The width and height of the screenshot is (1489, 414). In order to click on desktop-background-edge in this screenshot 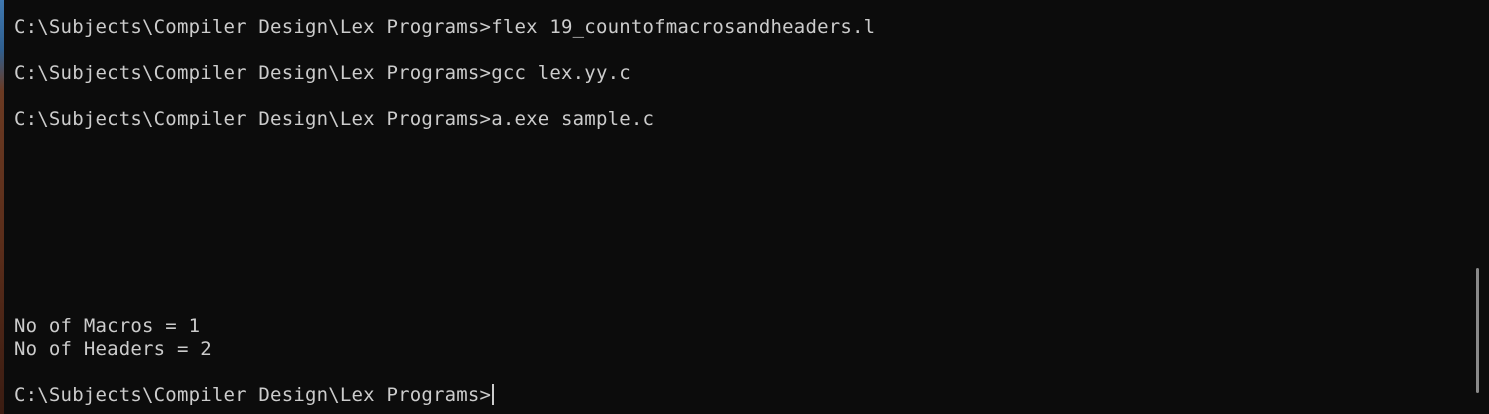, I will do `click(2, 207)`.